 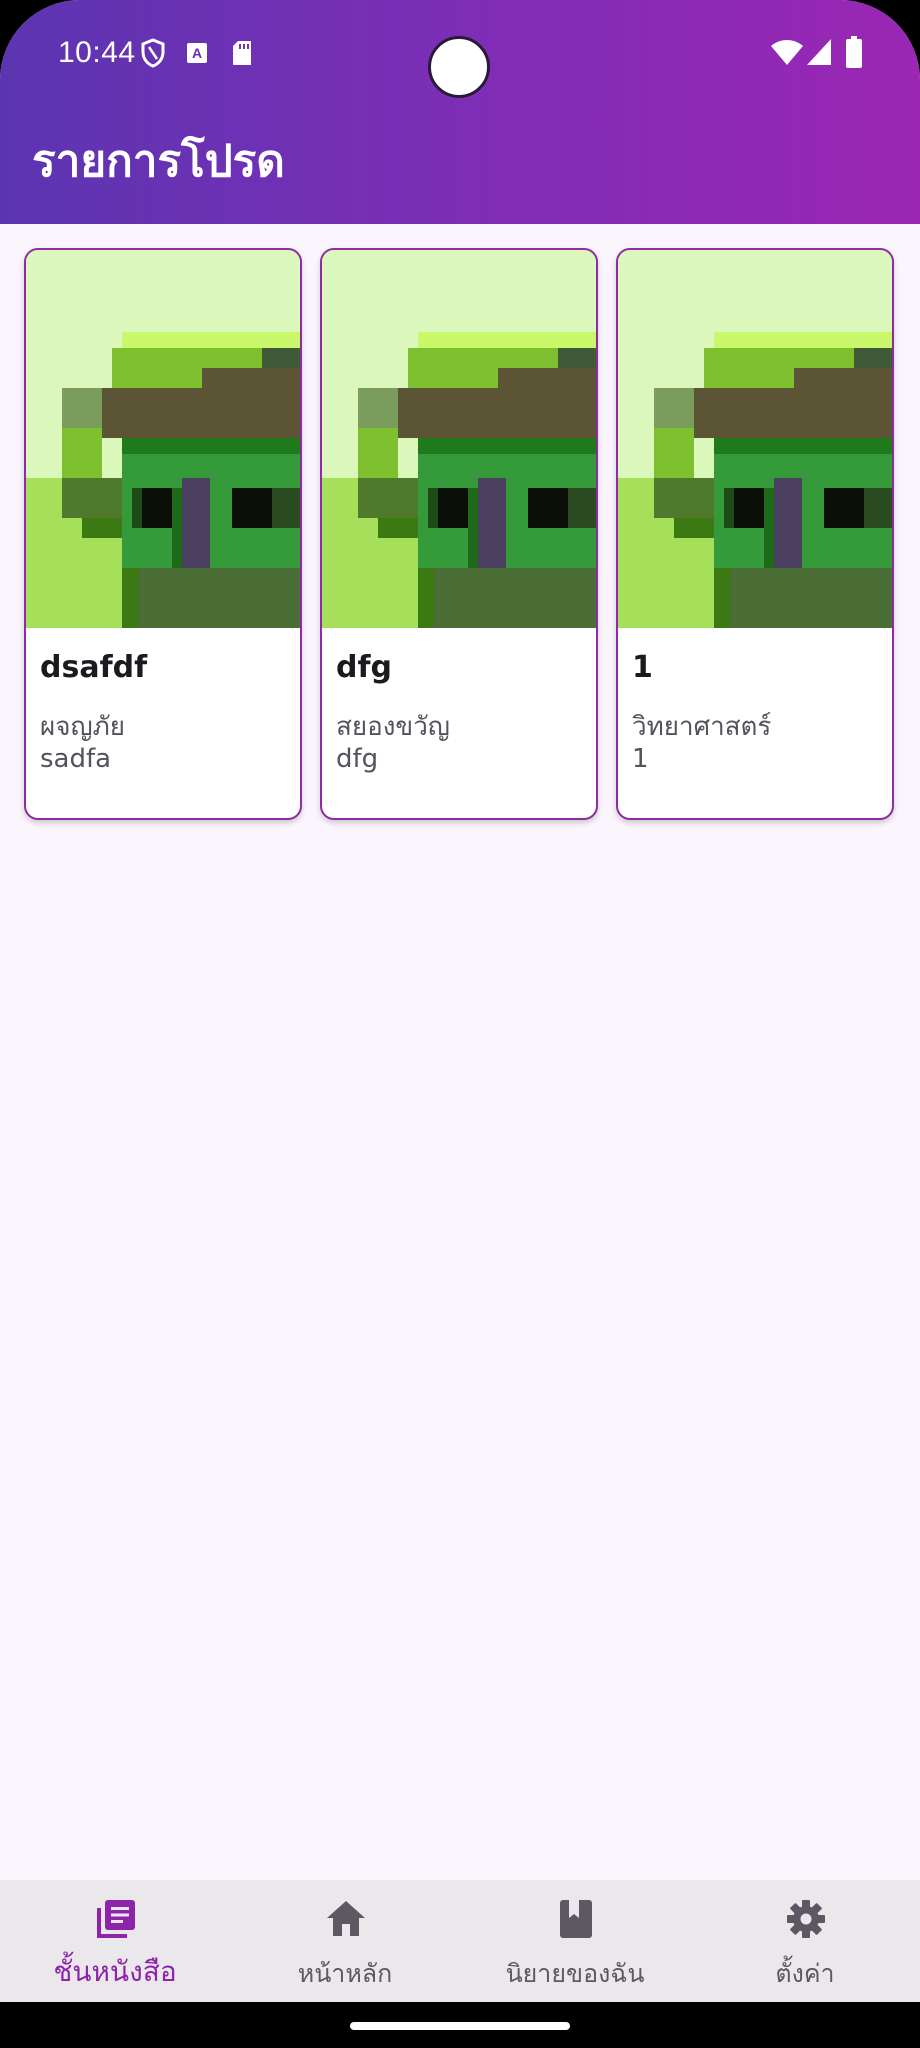 I want to click on status-bar: 10:44 A, so click(x=460, y=55).